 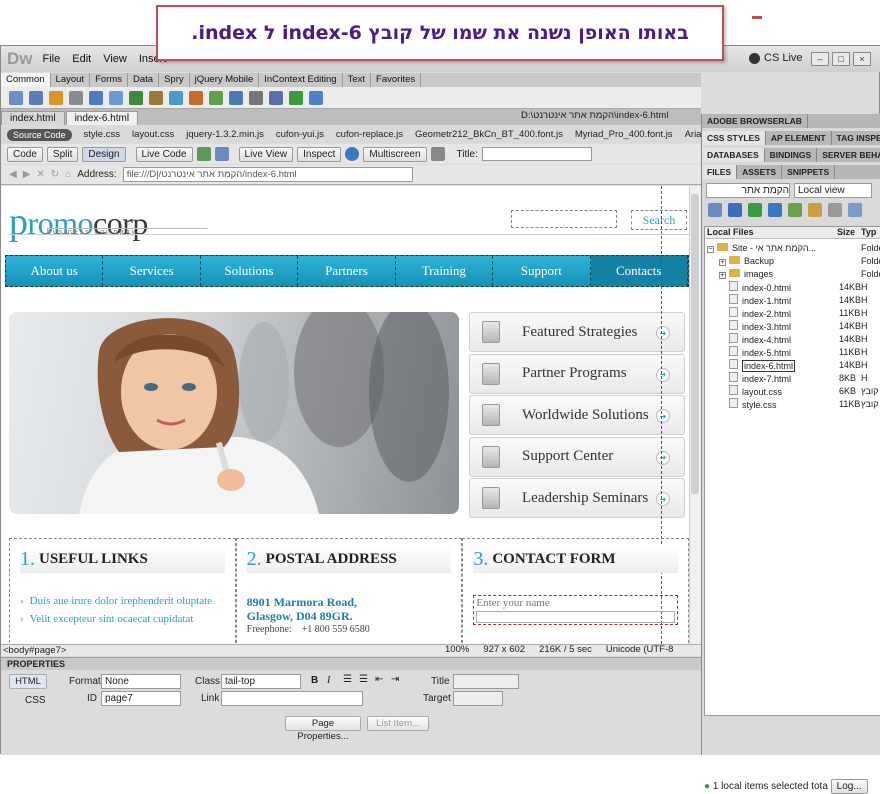 What do you see at coordinates (136, 97) in the screenshot?
I see `images-icon` at bounding box center [136, 97].